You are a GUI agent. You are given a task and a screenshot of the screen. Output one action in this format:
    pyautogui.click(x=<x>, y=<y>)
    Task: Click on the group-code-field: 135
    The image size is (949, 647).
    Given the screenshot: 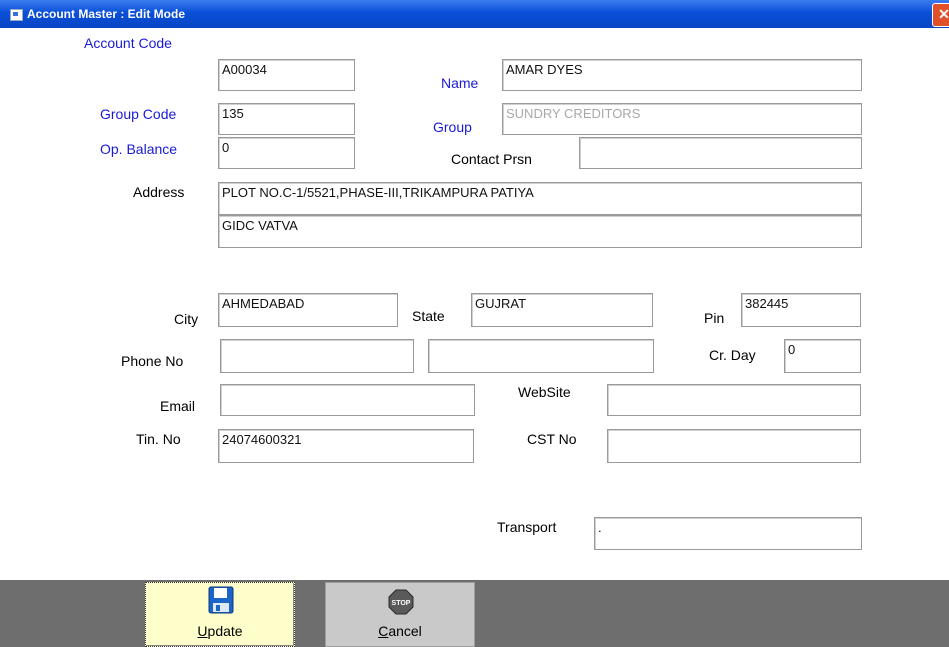 What is the action you would take?
    pyautogui.click(x=286, y=119)
    